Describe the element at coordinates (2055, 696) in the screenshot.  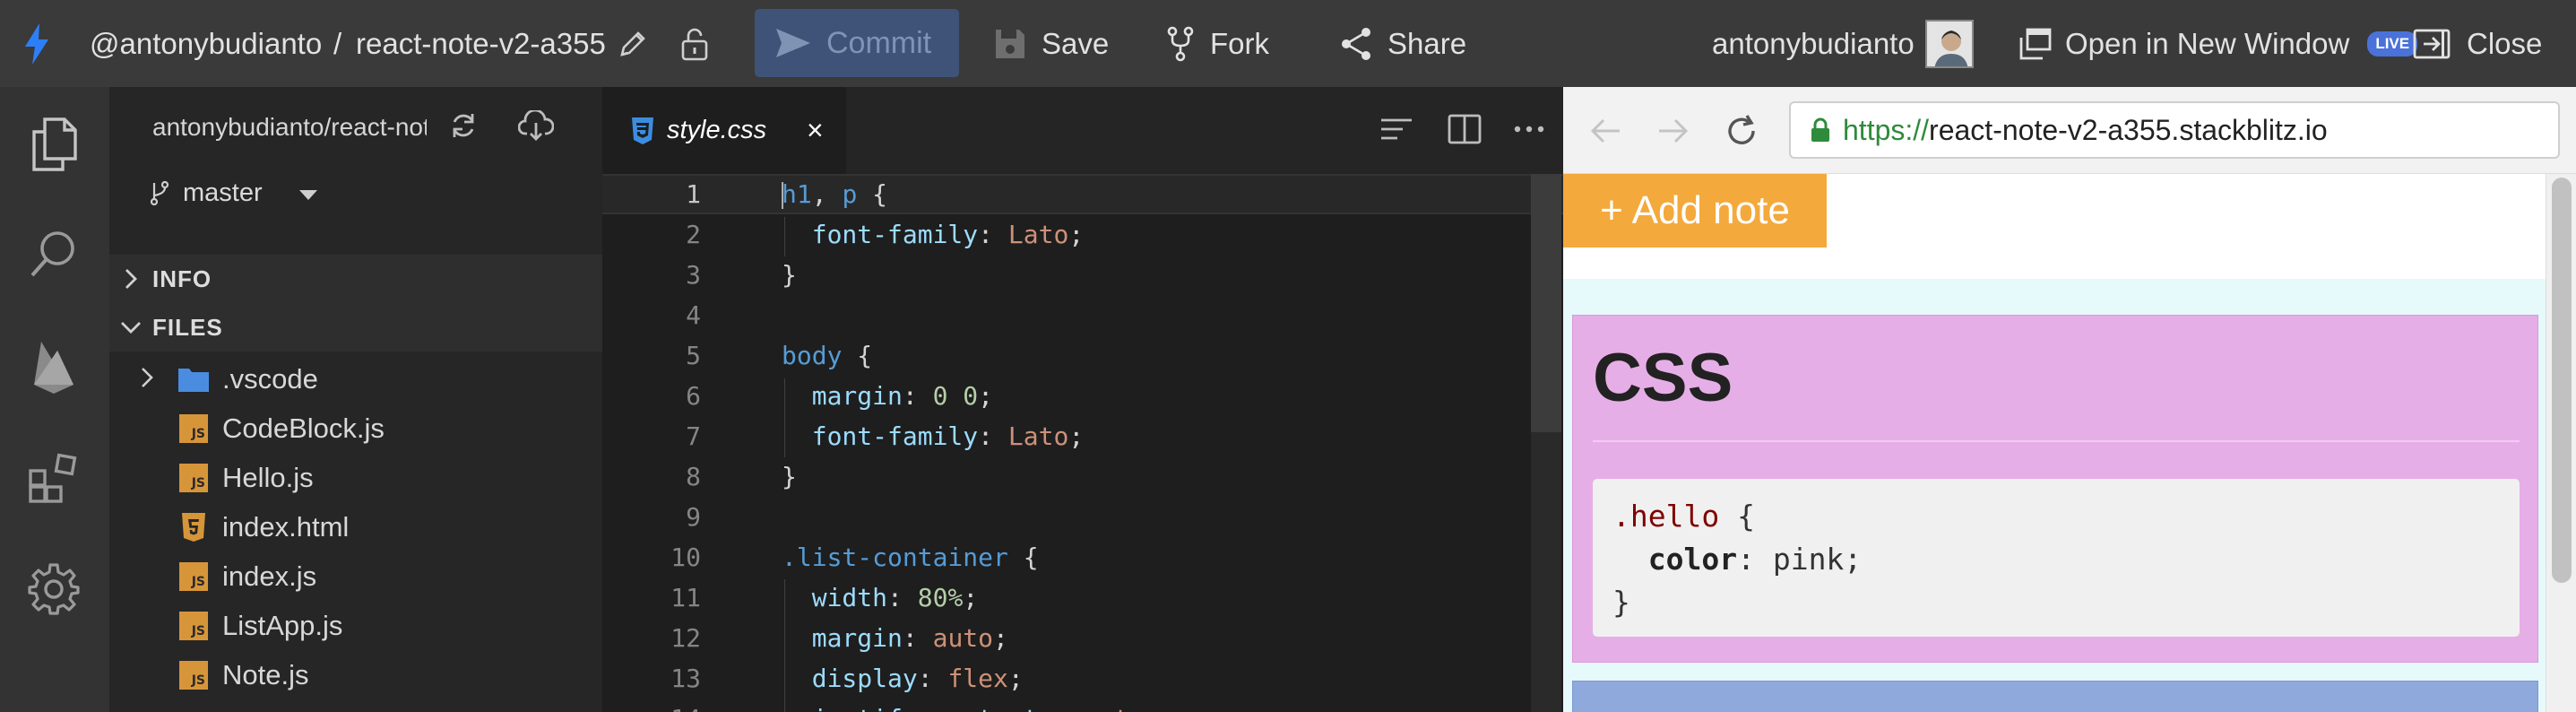
I see `note-card` at that location.